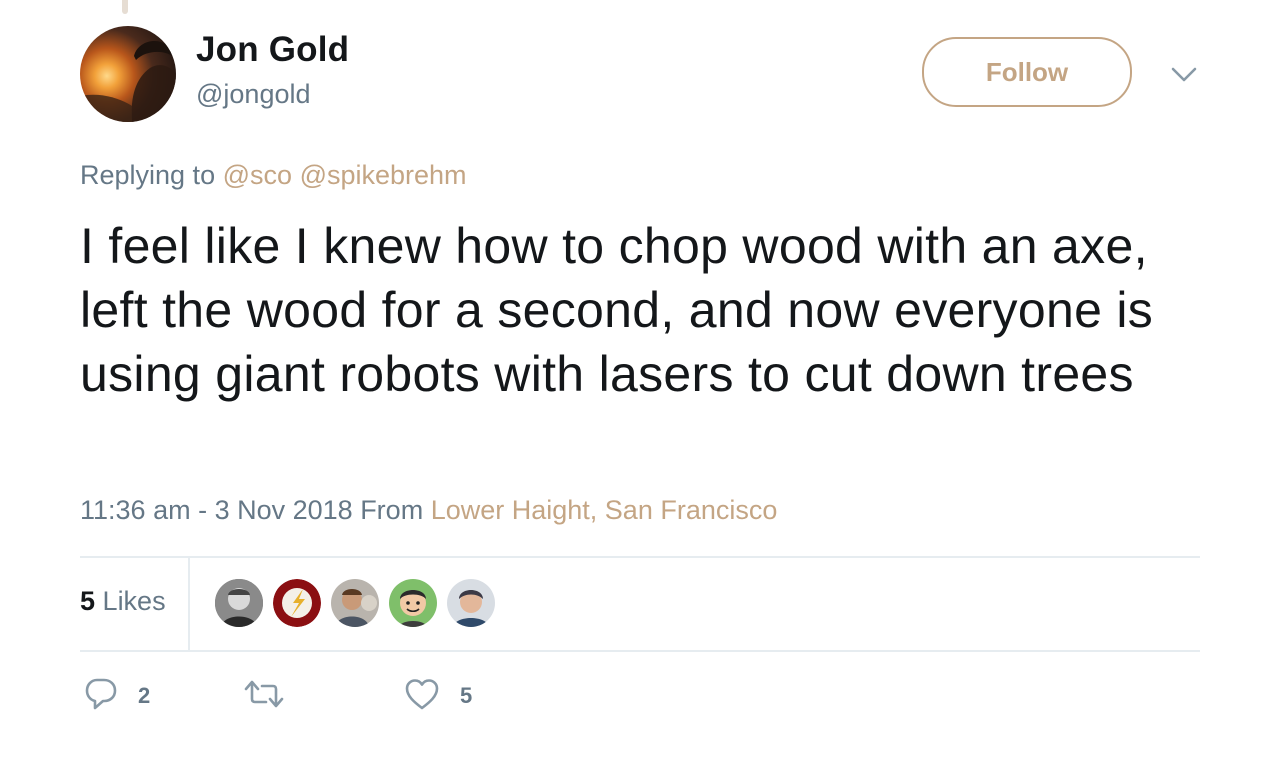 The height and width of the screenshot is (774, 1280). Describe the element at coordinates (88, 601) in the screenshot. I see `likes-count: 5` at that location.